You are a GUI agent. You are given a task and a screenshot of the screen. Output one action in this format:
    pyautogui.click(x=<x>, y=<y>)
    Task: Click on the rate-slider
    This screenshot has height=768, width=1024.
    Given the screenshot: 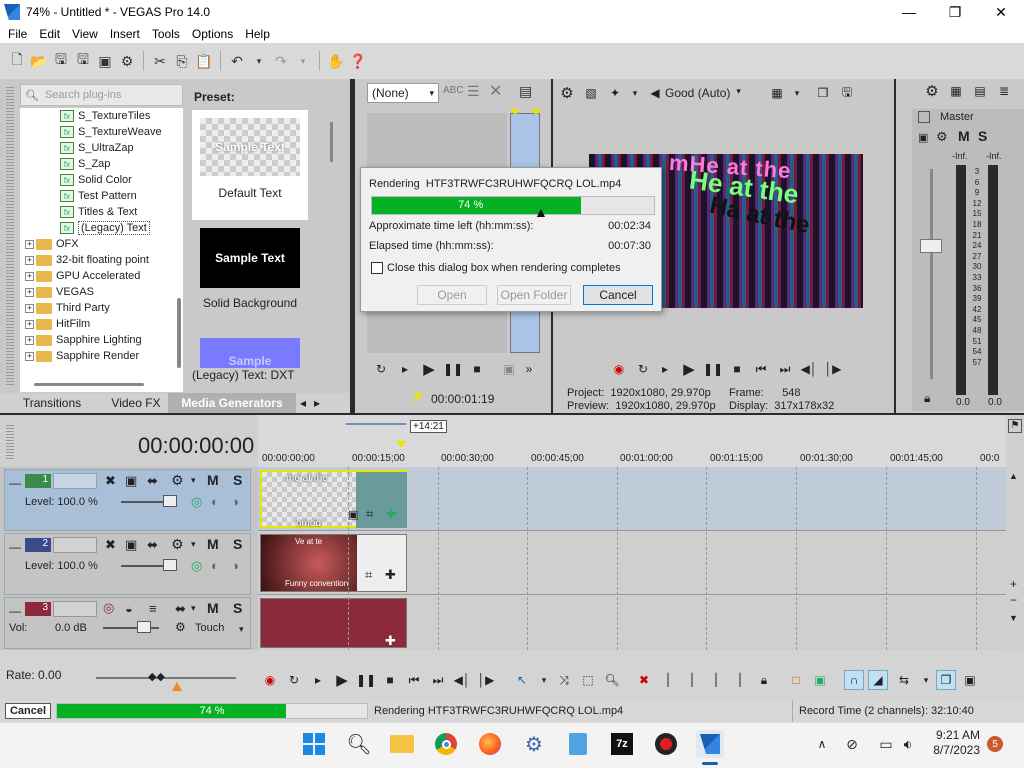 What is the action you would take?
    pyautogui.click(x=166, y=678)
    